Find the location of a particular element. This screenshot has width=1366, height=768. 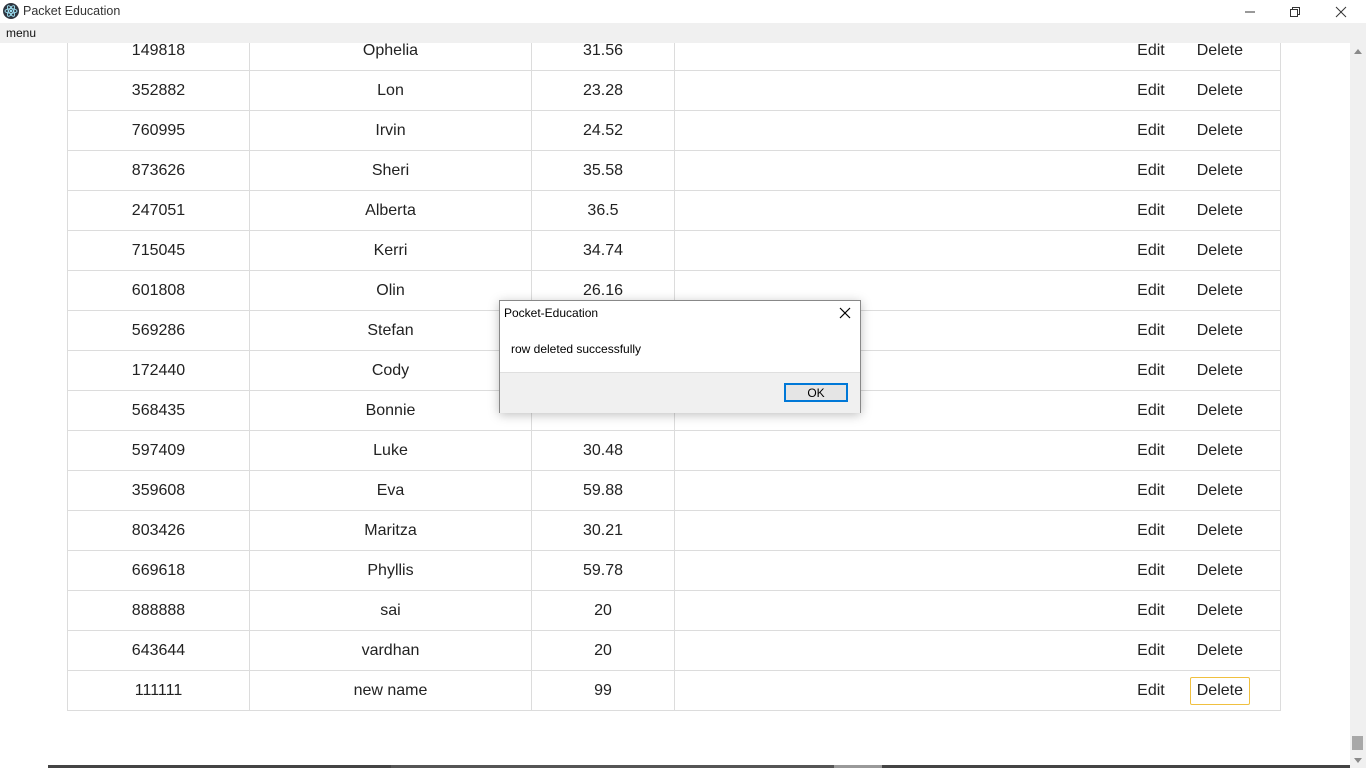

table-row: 597409 Luke 30.48 Edit Delete is located at coordinates (674, 450).